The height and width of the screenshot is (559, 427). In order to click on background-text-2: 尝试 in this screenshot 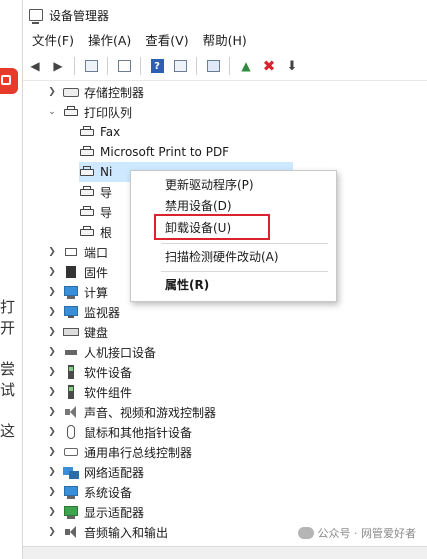, I will do `click(8, 379)`.